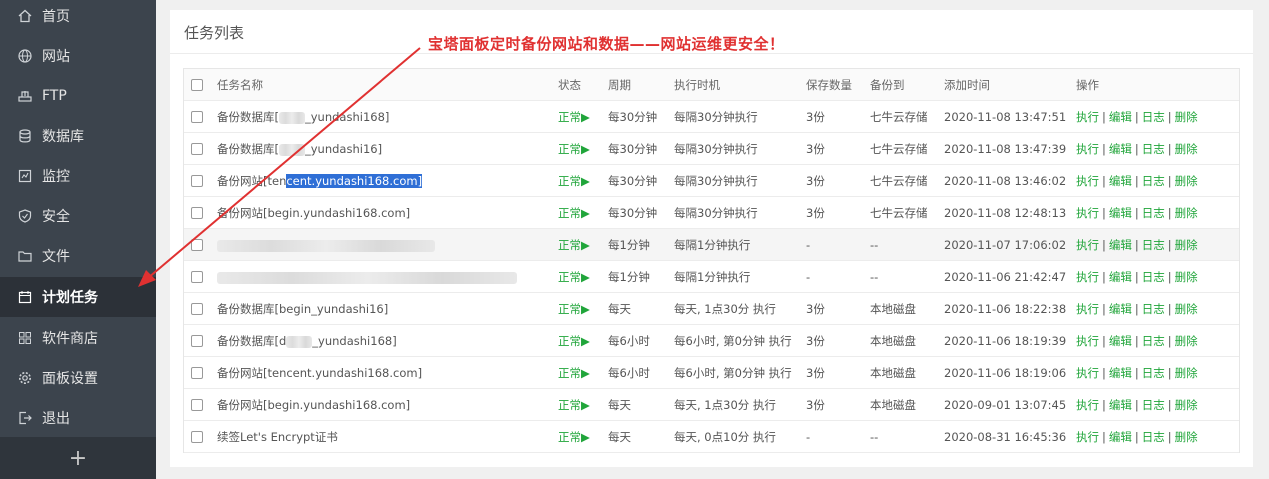  Describe the element at coordinates (829, 85) in the screenshot. I see `header-keep: 保存数量` at that location.